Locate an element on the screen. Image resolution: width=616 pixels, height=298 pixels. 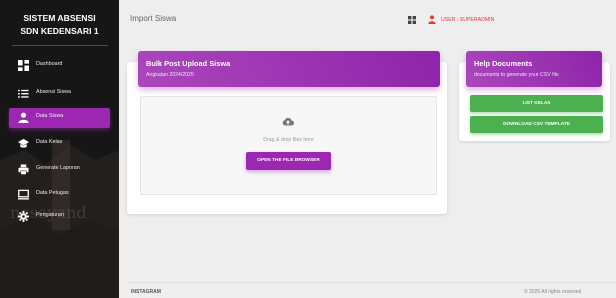
sidebar-item-label: Dashboard is located at coordinates (49, 64).